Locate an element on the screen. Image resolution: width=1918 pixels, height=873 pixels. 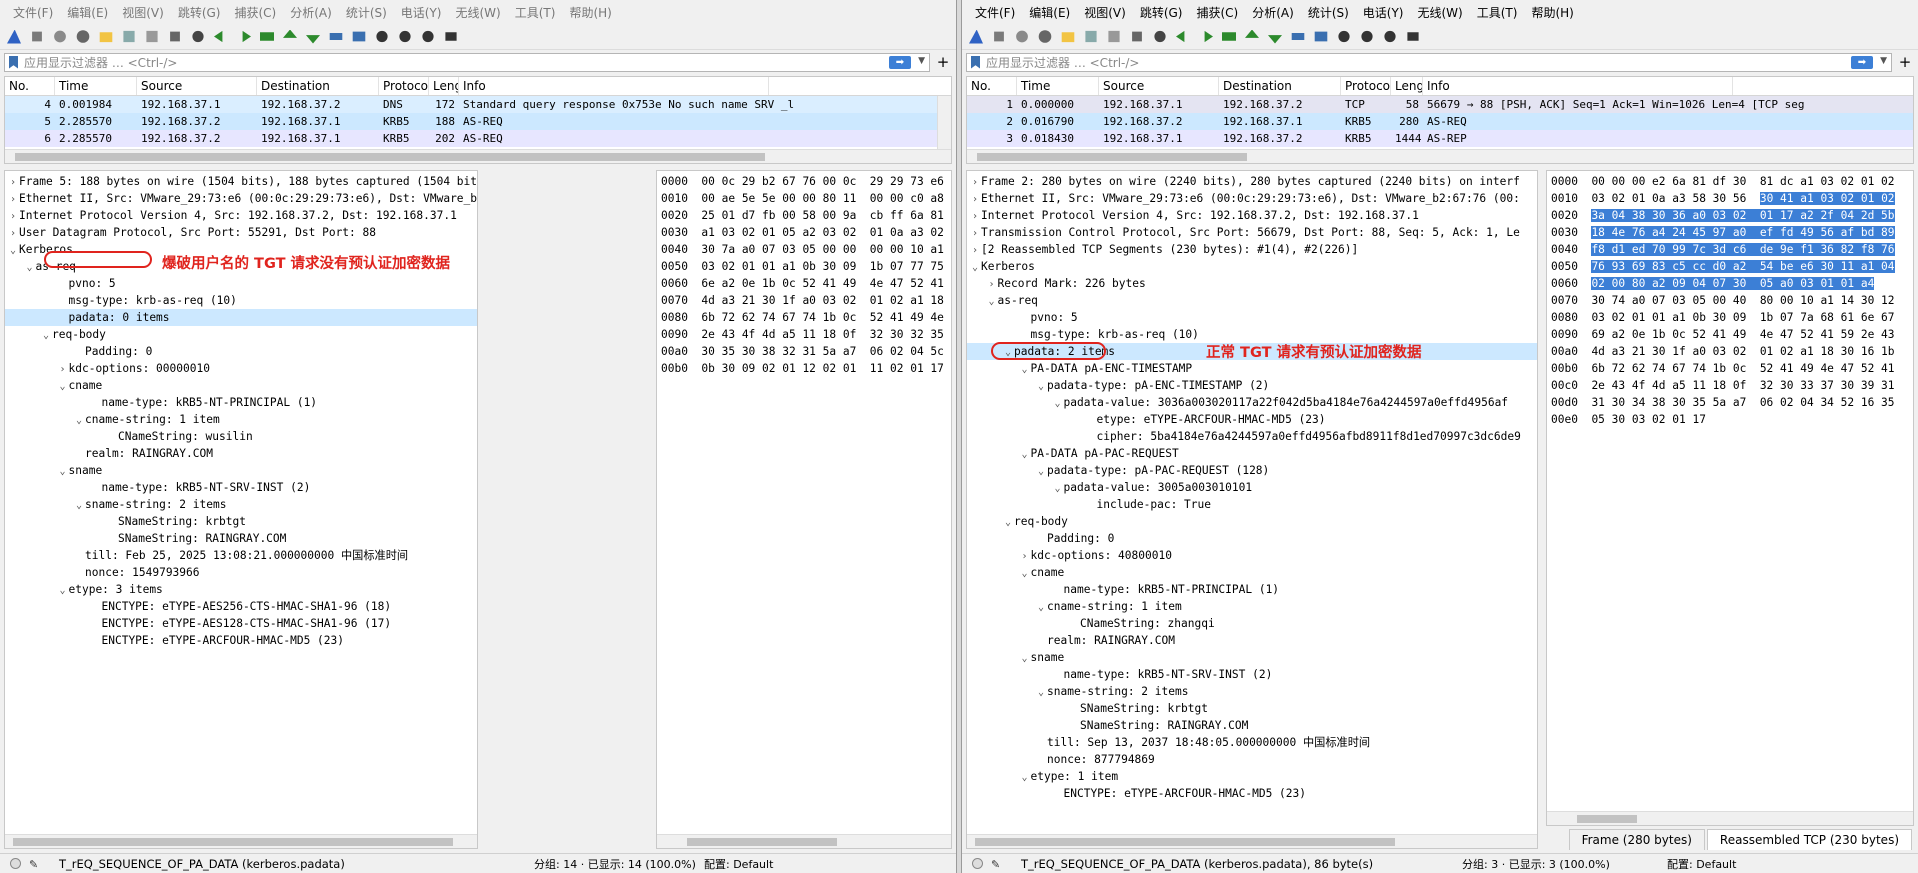
tree-node: ⌄ etype: 3 items is located at coordinates (241, 589).